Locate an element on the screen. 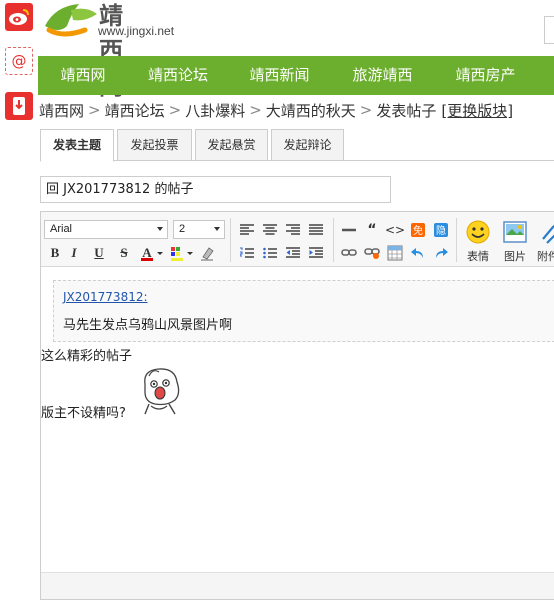 The height and width of the screenshot is (600, 554). mobile-download-icon is located at coordinates (19, 106).